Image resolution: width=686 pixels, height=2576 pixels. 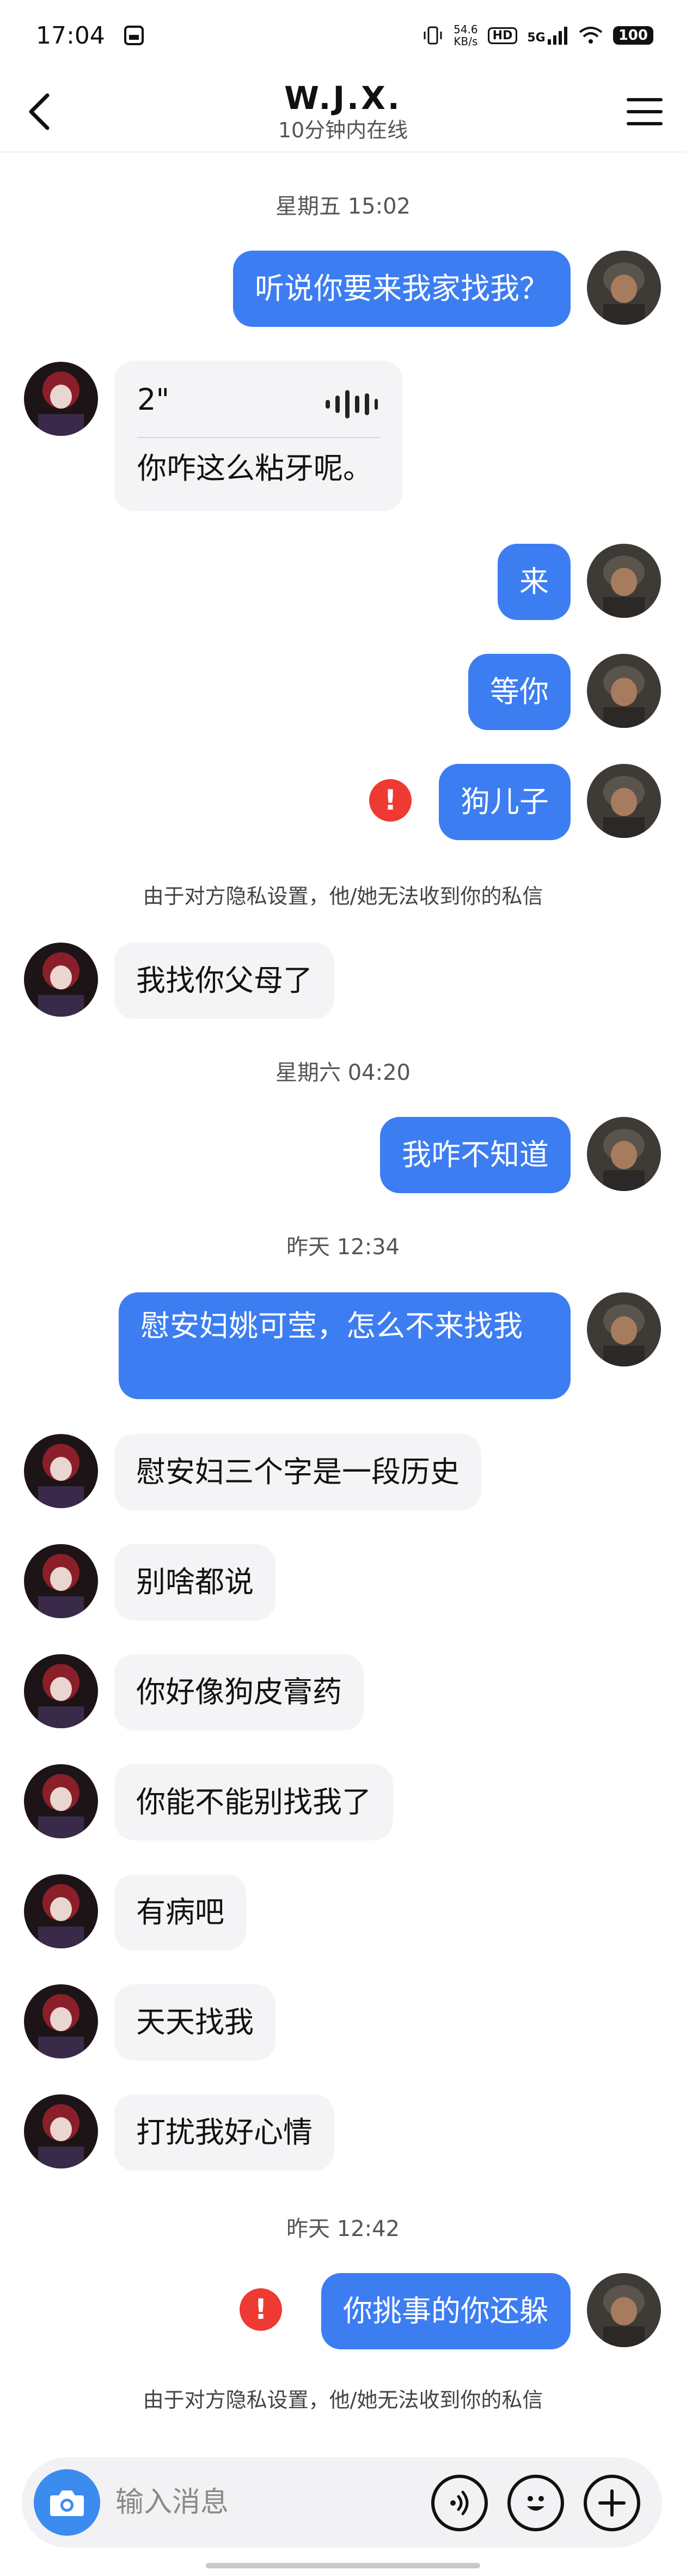 What do you see at coordinates (297, 1472) in the screenshot?
I see `message-bubble-received: 慰安妇三个字是一段历史` at bounding box center [297, 1472].